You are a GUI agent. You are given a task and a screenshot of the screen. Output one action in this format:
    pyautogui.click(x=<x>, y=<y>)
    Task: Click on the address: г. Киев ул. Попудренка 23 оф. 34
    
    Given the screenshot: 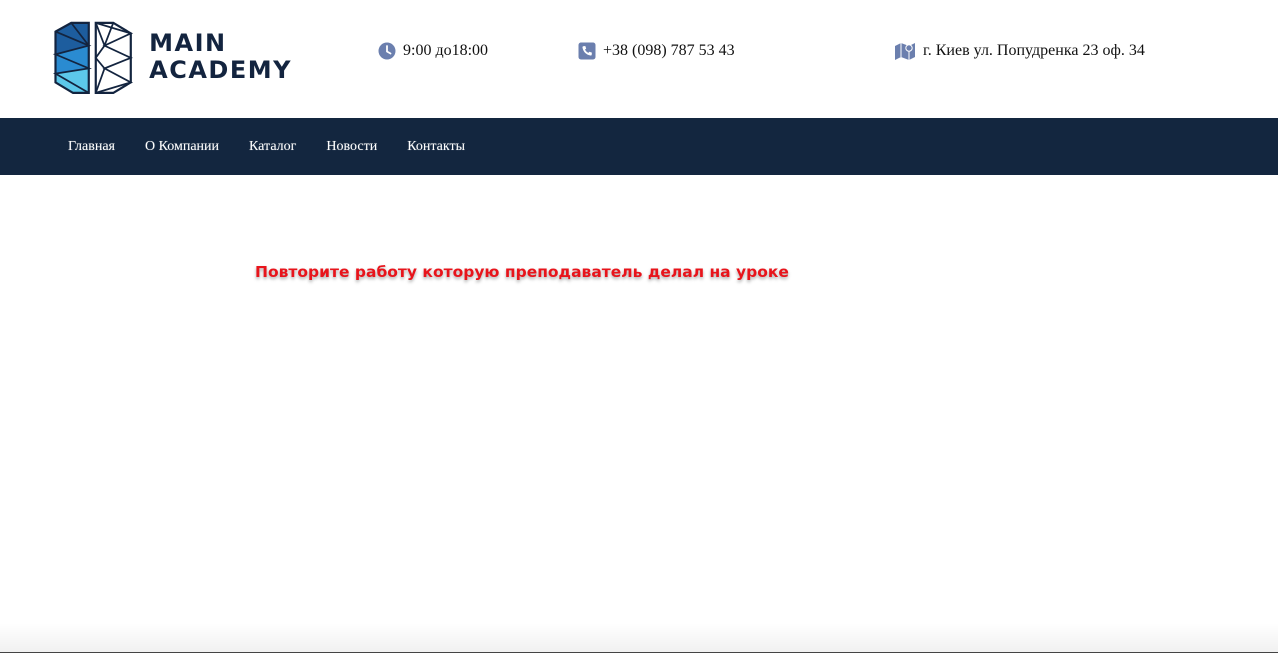 What is the action you would take?
    pyautogui.click(x=1019, y=51)
    